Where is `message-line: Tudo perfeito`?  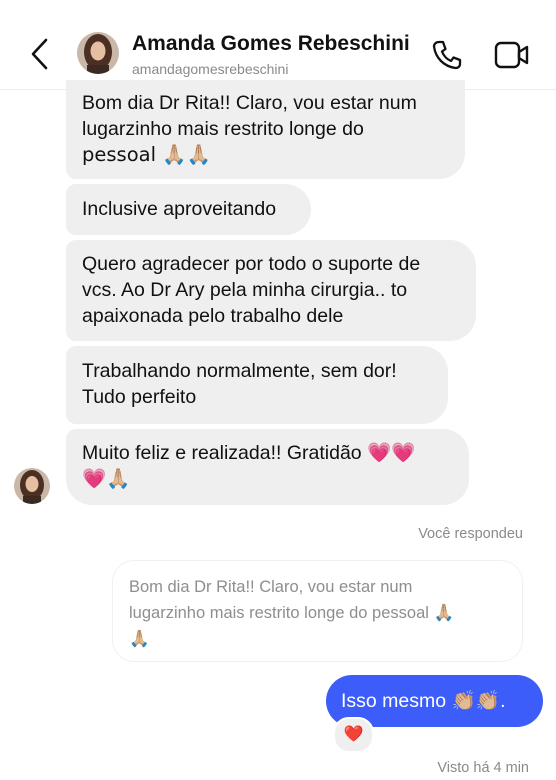 message-line: Tudo perfeito is located at coordinates (139, 397).